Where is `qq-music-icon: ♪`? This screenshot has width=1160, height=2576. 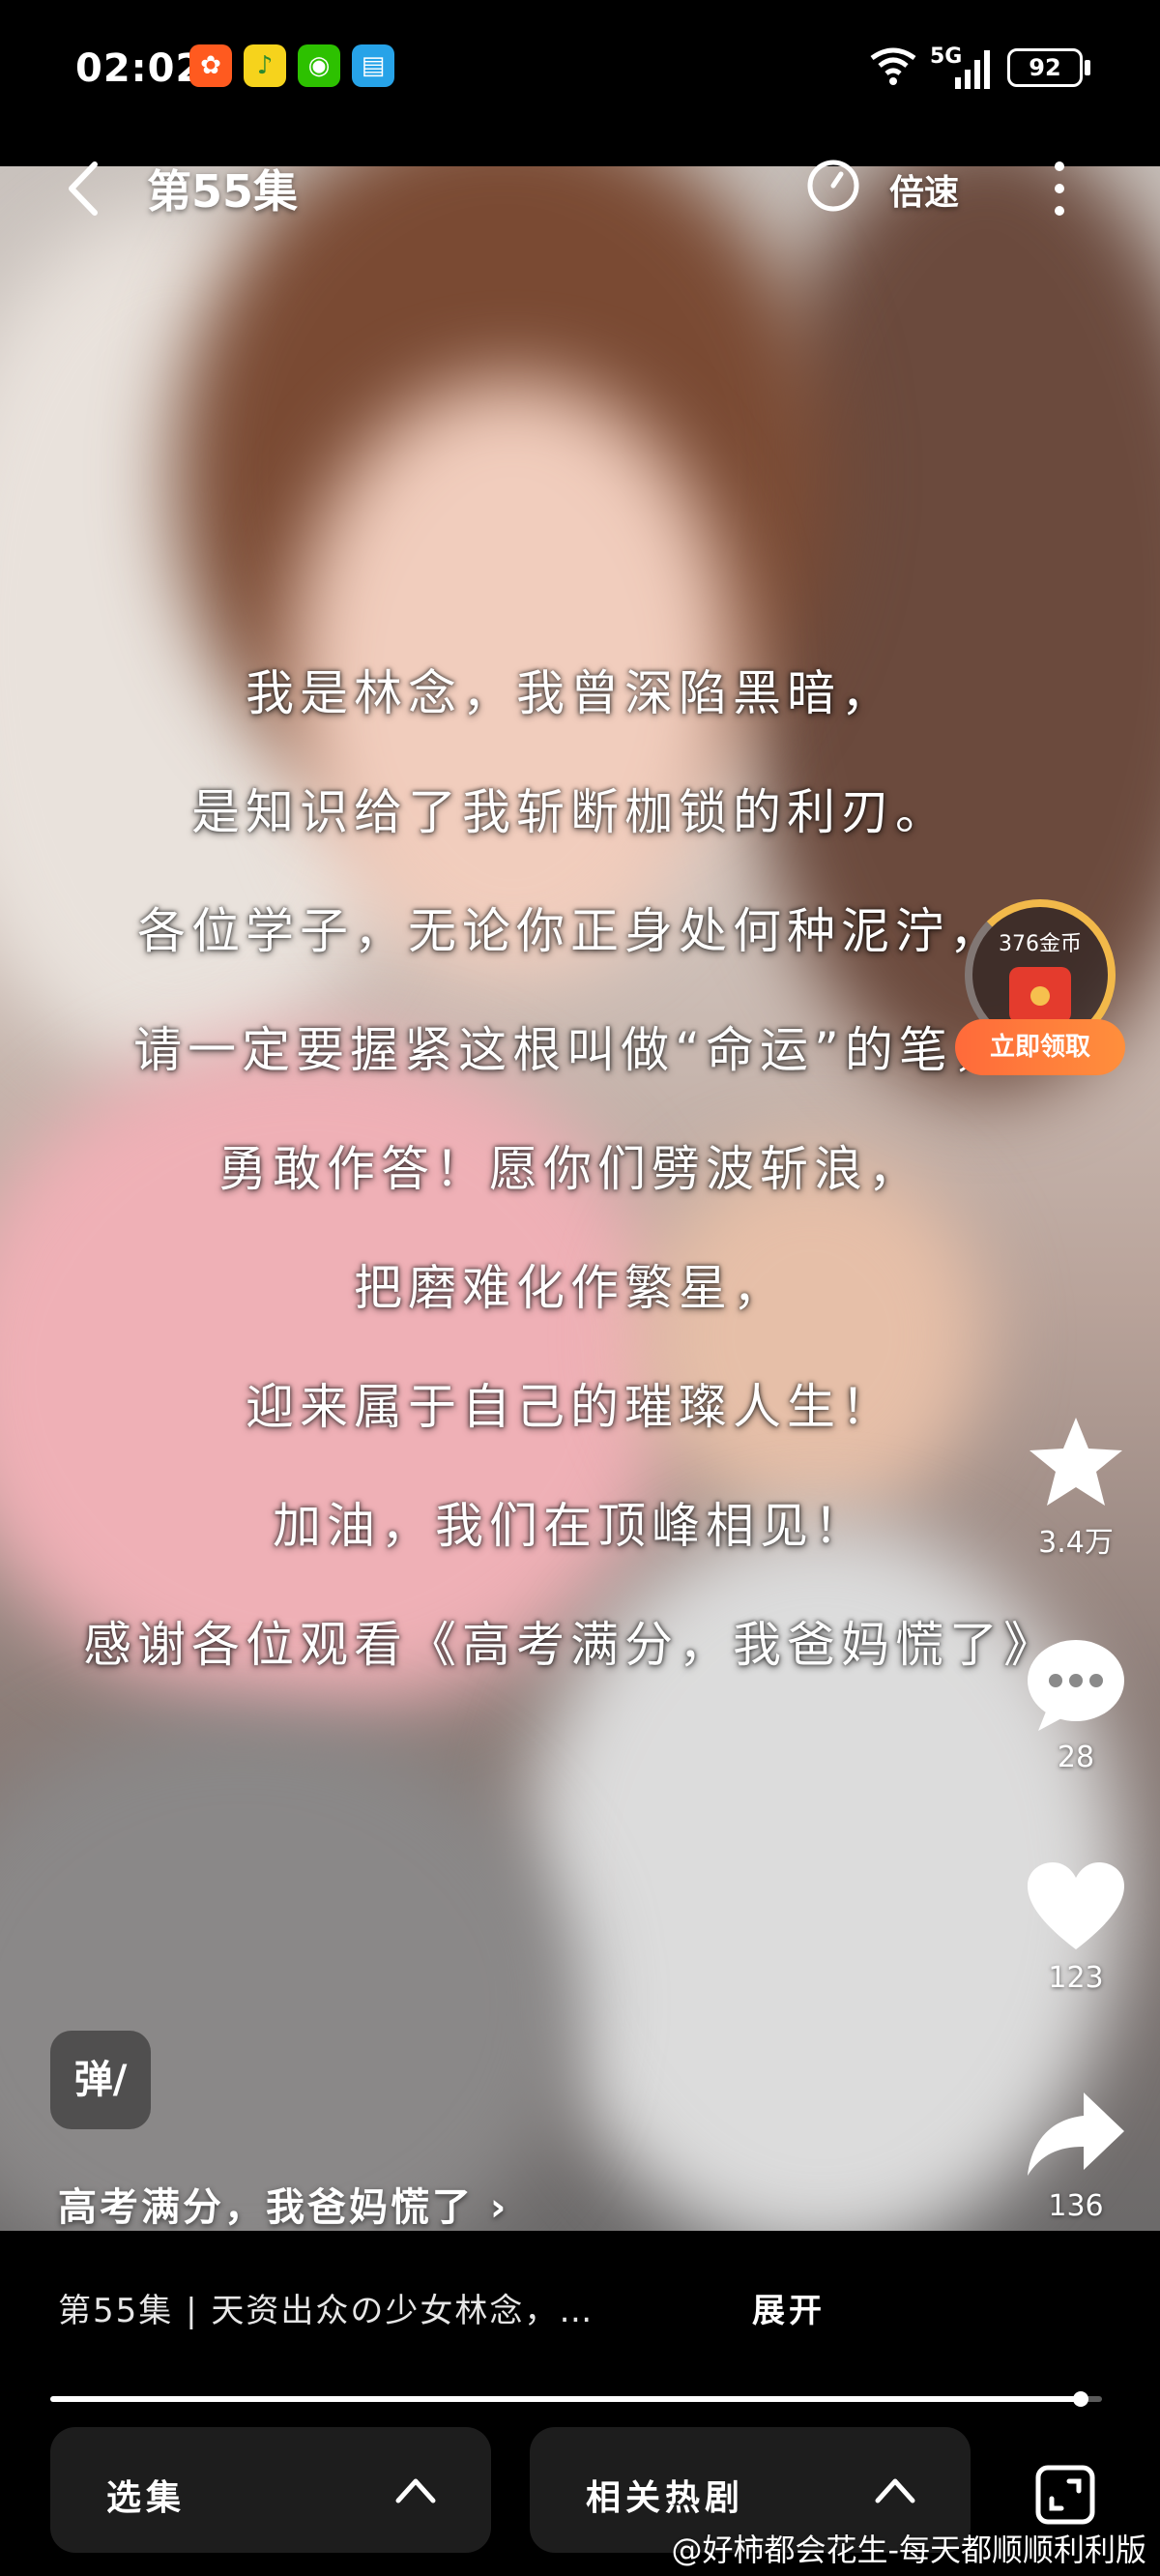
qq-music-icon: ♪ is located at coordinates (265, 65).